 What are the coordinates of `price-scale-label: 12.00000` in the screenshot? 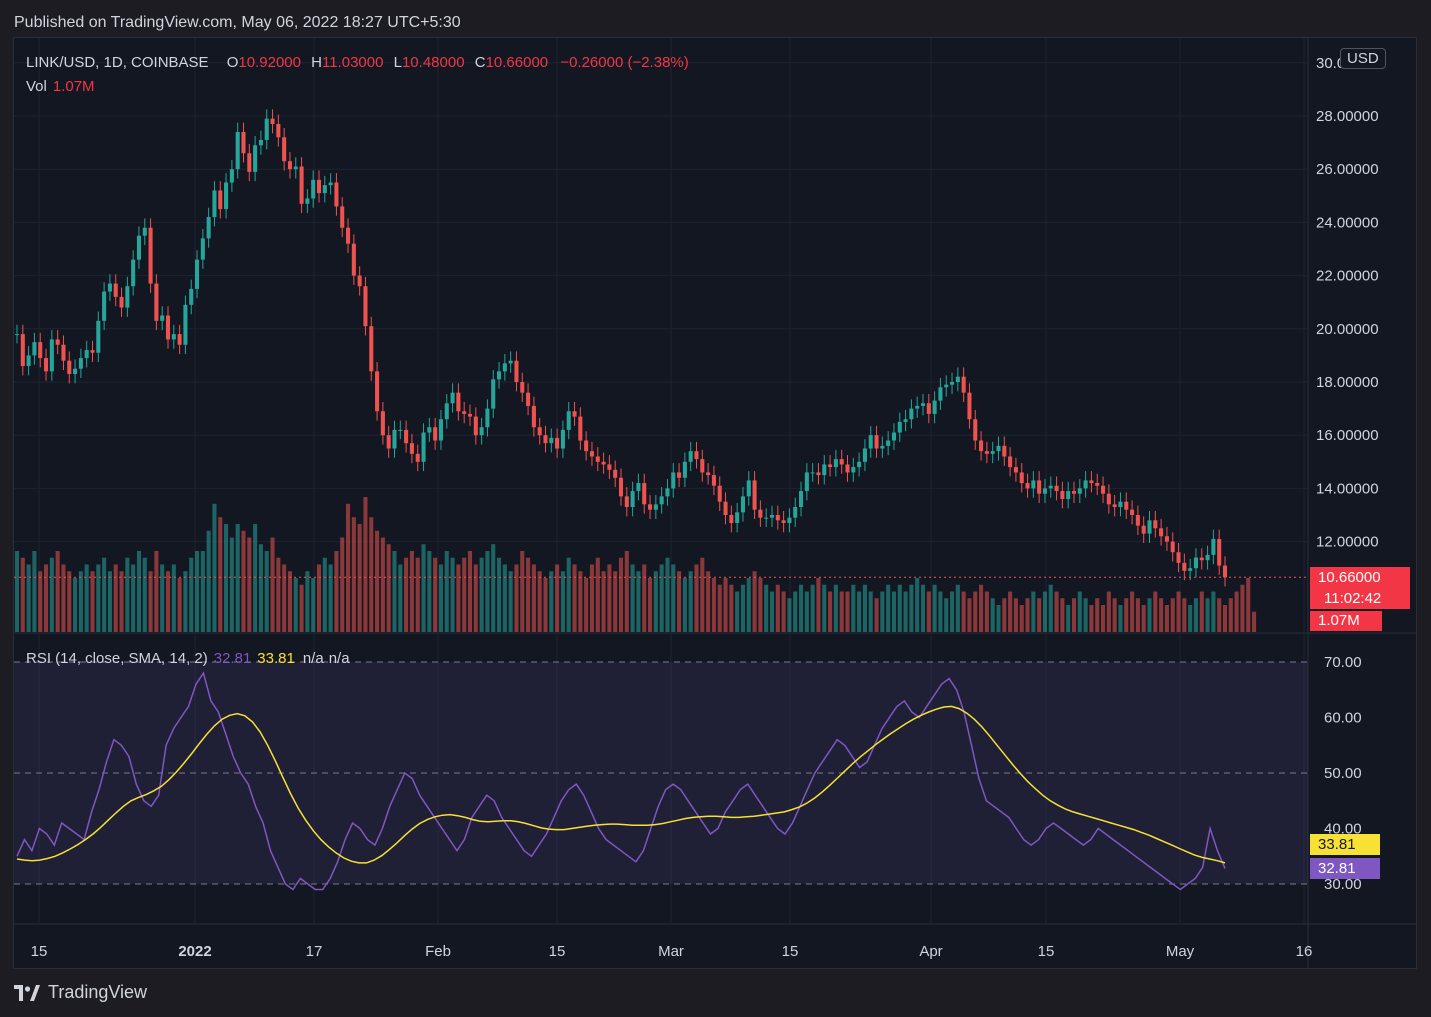 It's located at (1347, 542).